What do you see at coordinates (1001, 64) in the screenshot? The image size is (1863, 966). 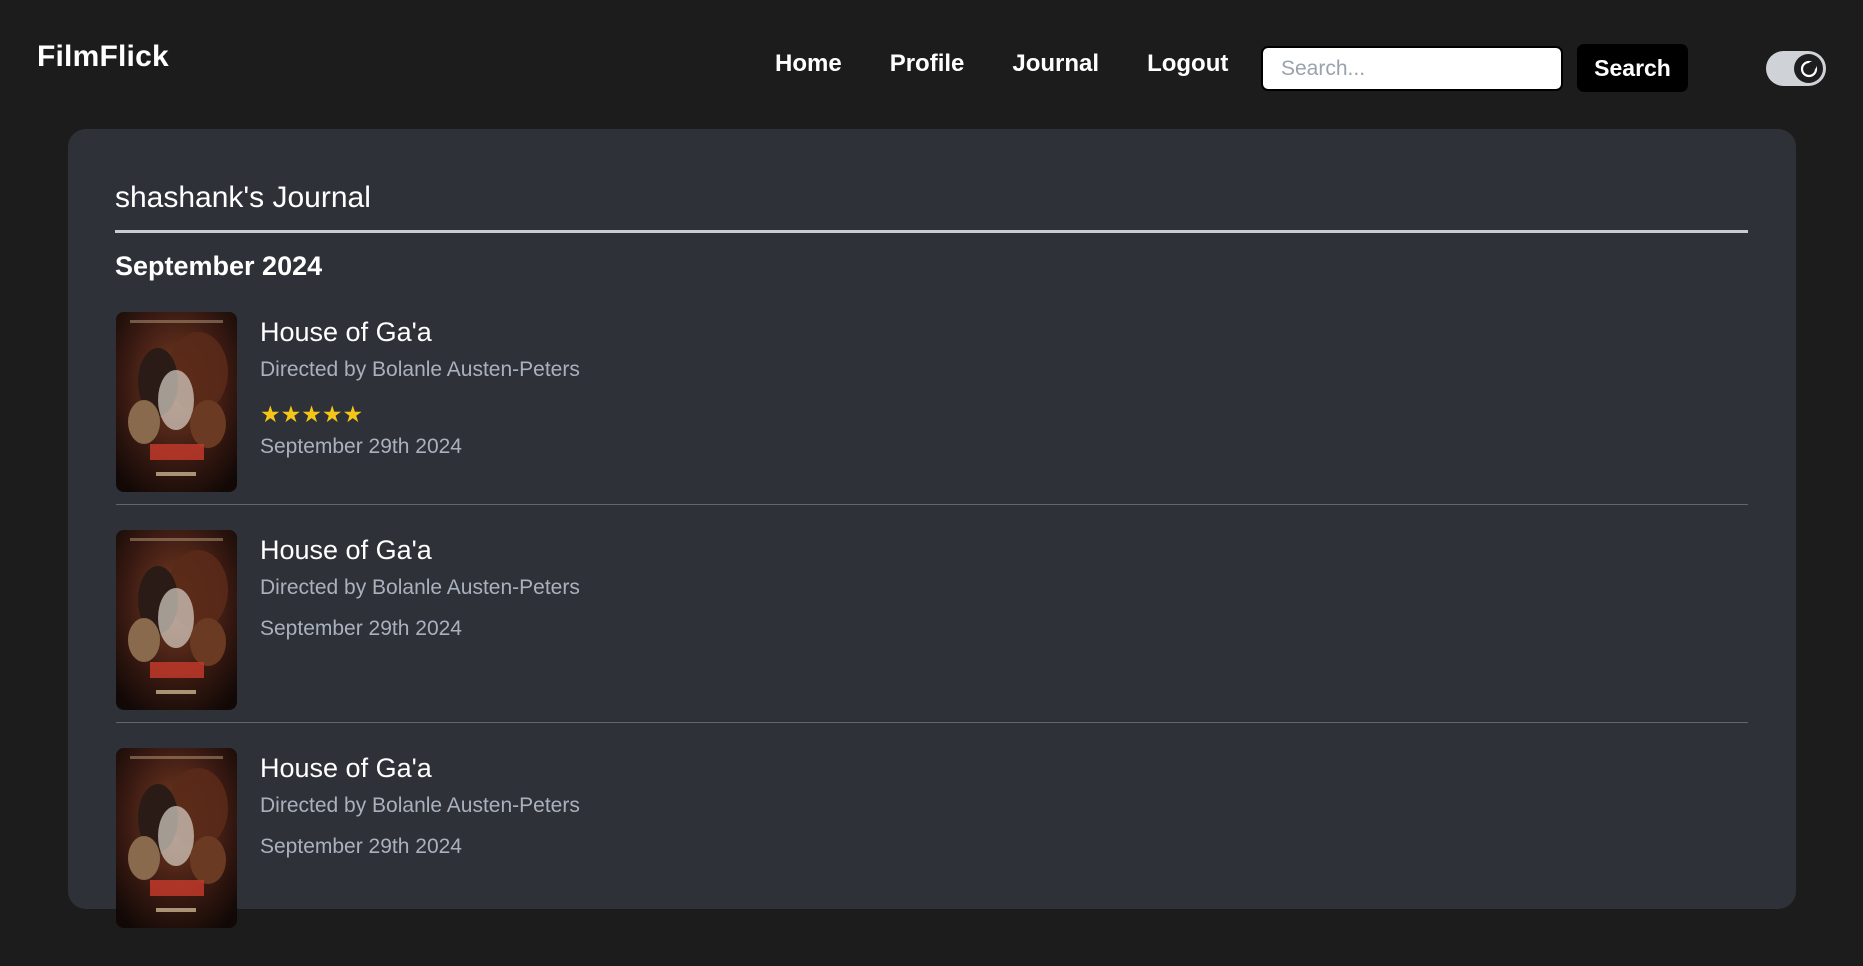 I see `nav-links: Home Profile Journal Logout` at bounding box center [1001, 64].